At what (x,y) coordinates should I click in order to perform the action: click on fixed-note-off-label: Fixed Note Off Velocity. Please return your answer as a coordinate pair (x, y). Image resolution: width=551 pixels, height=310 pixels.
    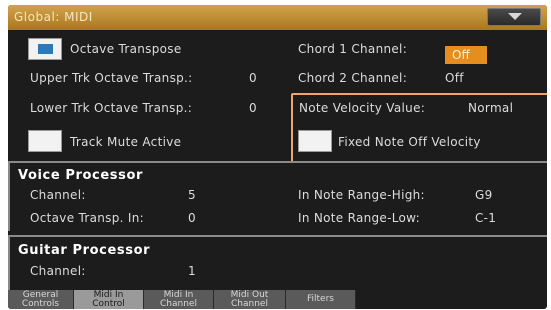
    Looking at the image, I should click on (409, 142).